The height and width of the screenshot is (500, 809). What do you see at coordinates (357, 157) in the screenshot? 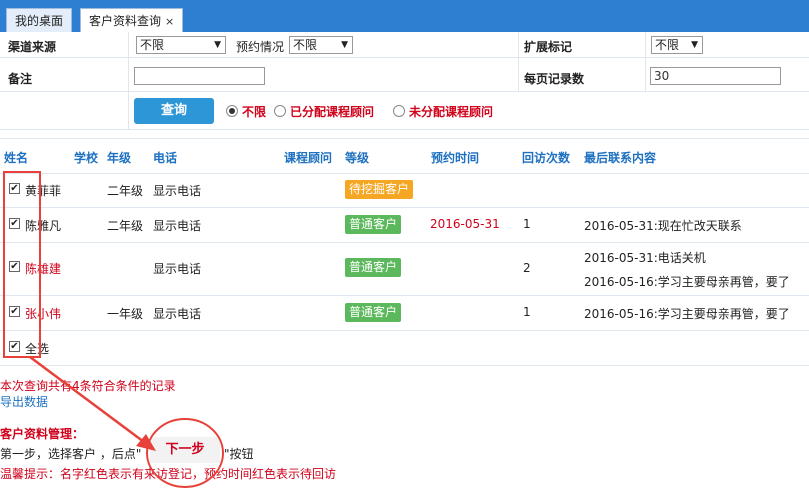
I see `col-level: 等级` at bounding box center [357, 157].